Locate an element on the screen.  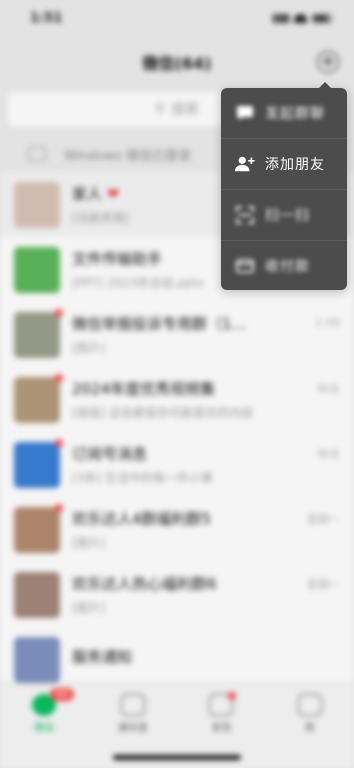
menu-item-scan: 扫一扫 is located at coordinates (284, 215).